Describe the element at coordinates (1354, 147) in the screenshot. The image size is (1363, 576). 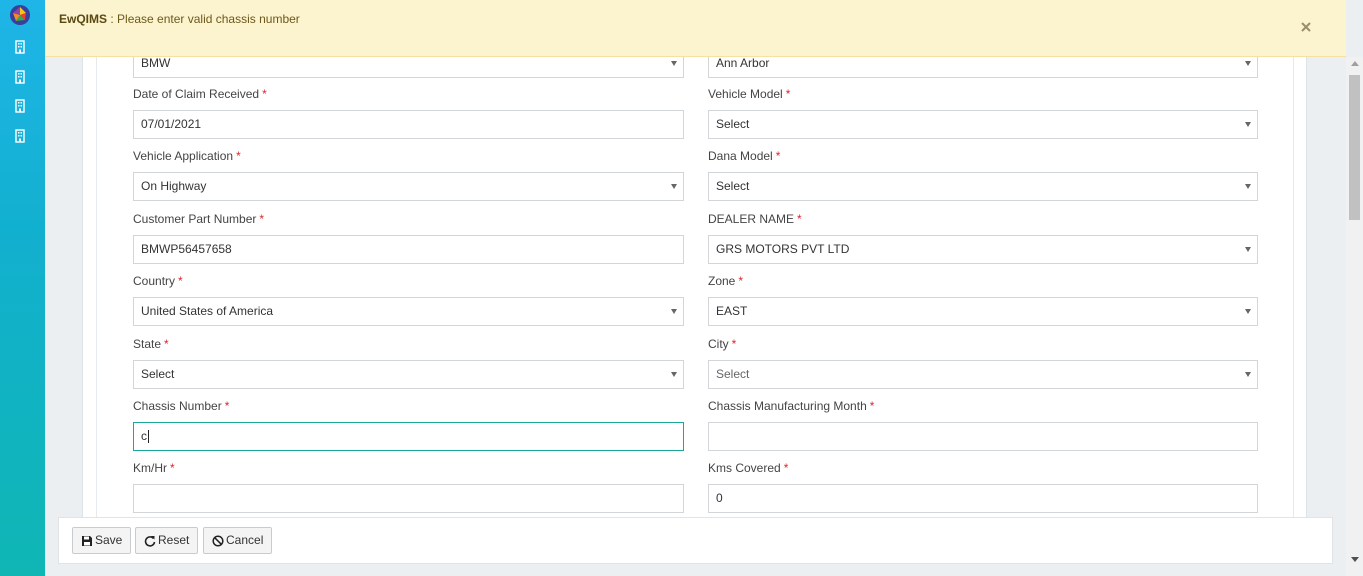
I see `scrollbar-thumb` at that location.